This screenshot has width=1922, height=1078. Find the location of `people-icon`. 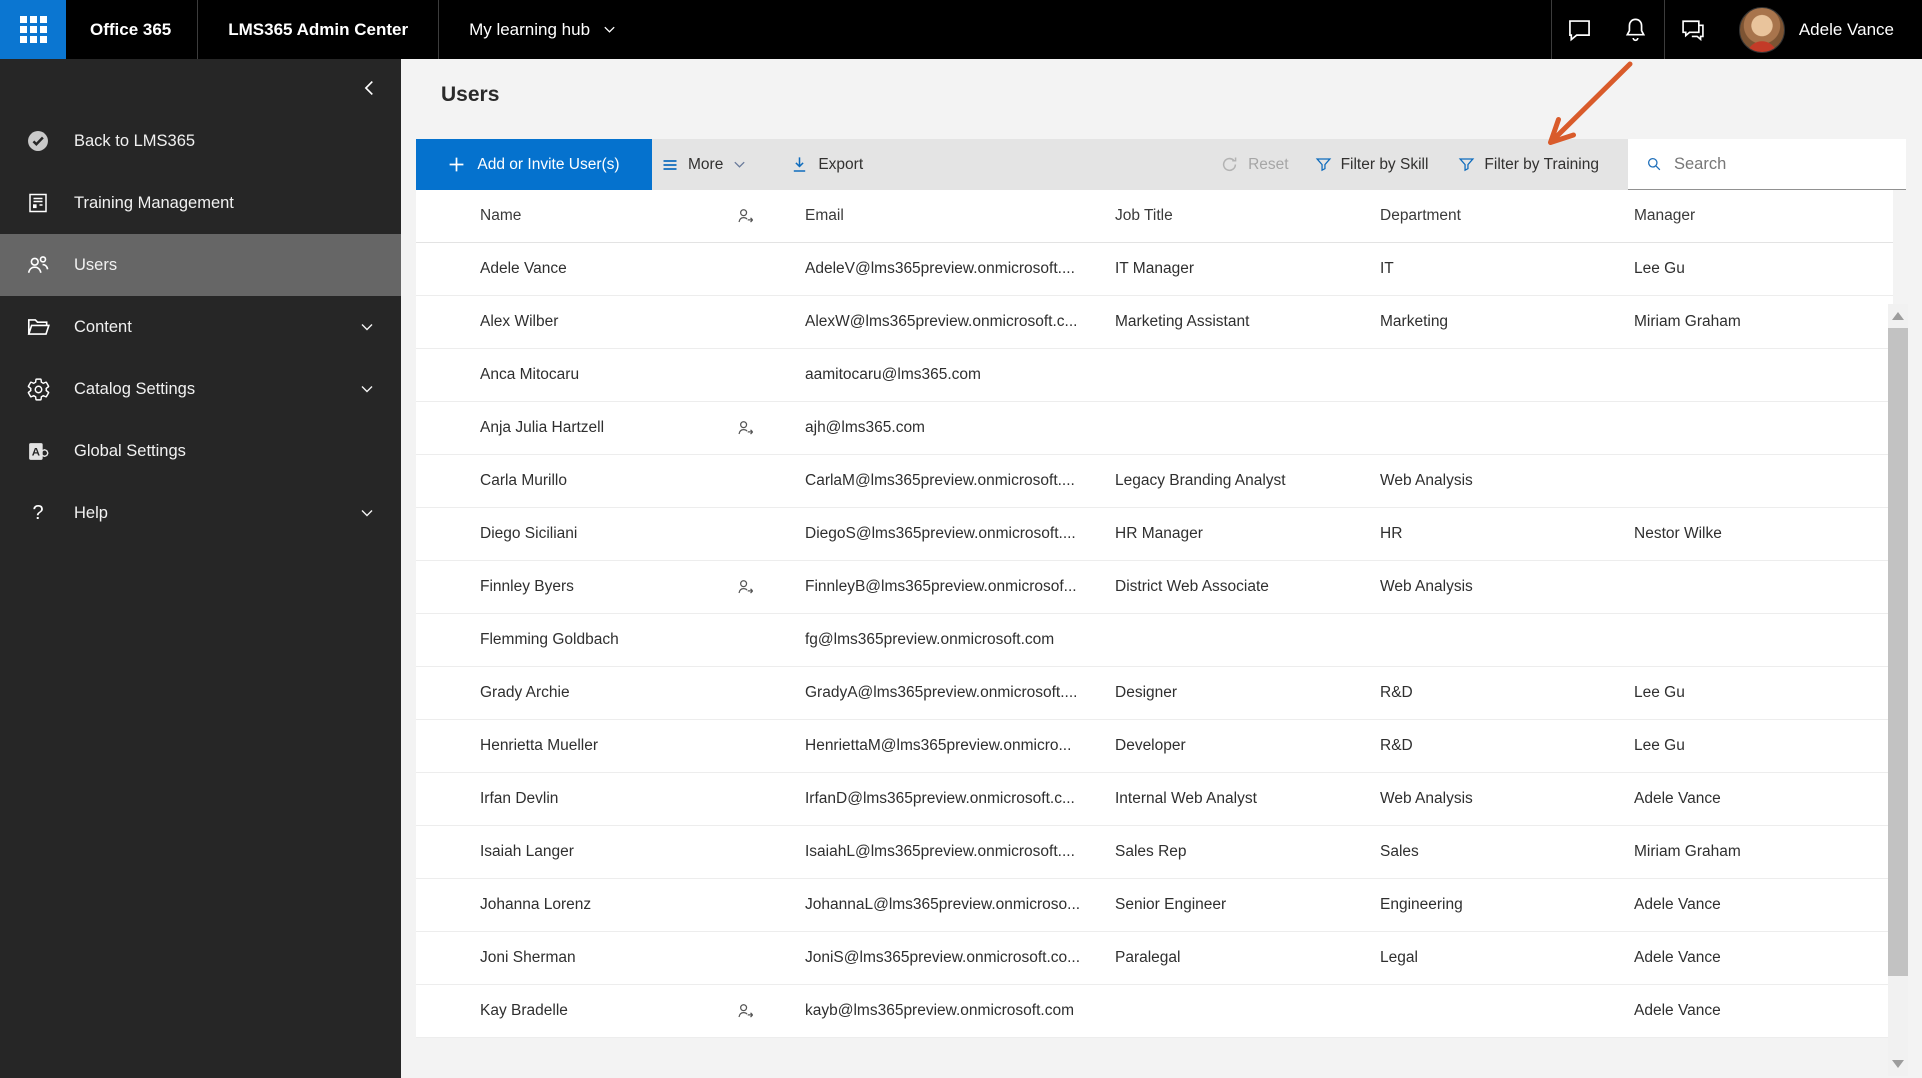

people-icon is located at coordinates (38, 265).